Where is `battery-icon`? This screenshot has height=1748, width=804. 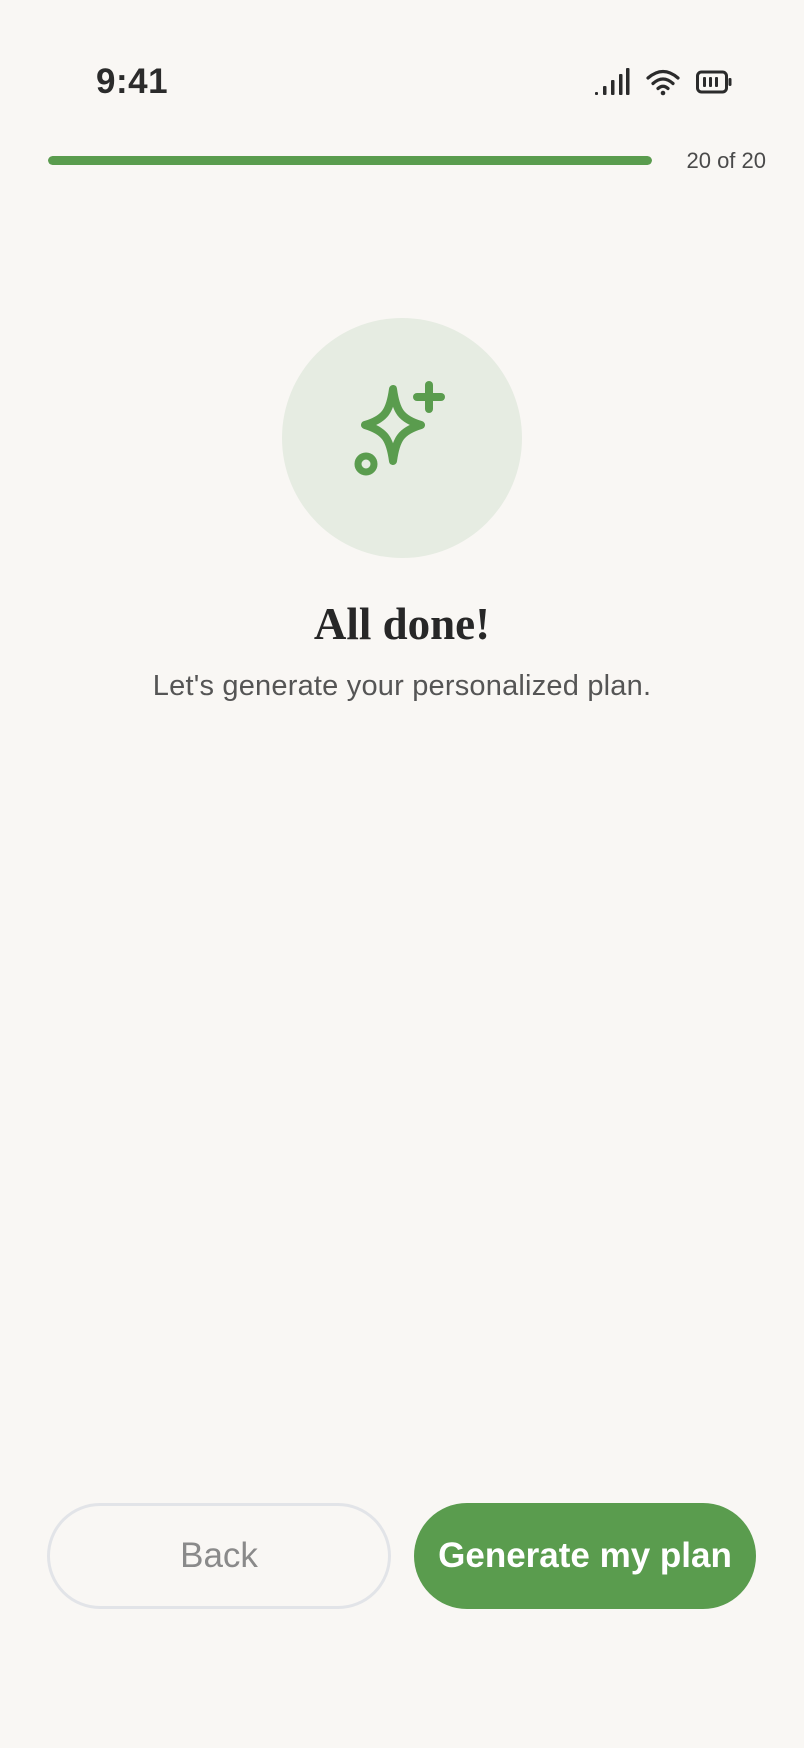
battery-icon is located at coordinates (714, 82).